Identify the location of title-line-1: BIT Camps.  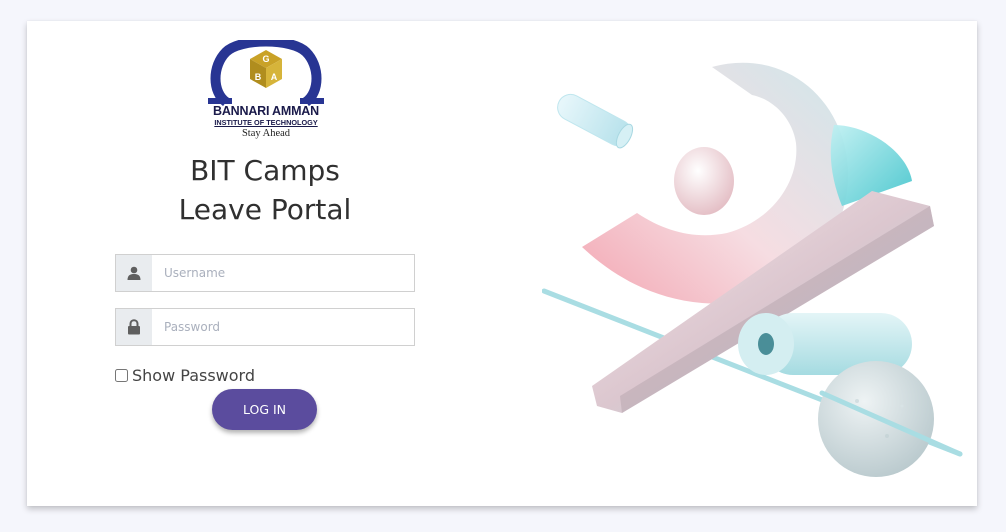
(265, 170).